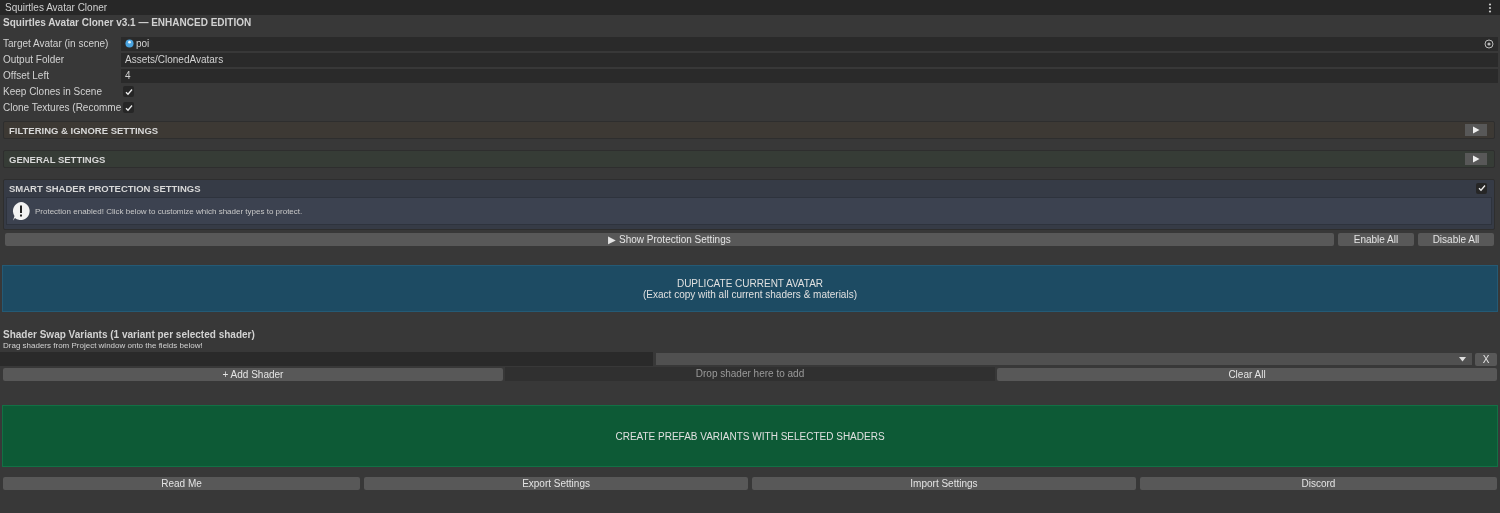 This screenshot has height=513, width=1500. I want to click on foldout-header: FILTERING & IGNORE SETTINGS, so click(749, 130).